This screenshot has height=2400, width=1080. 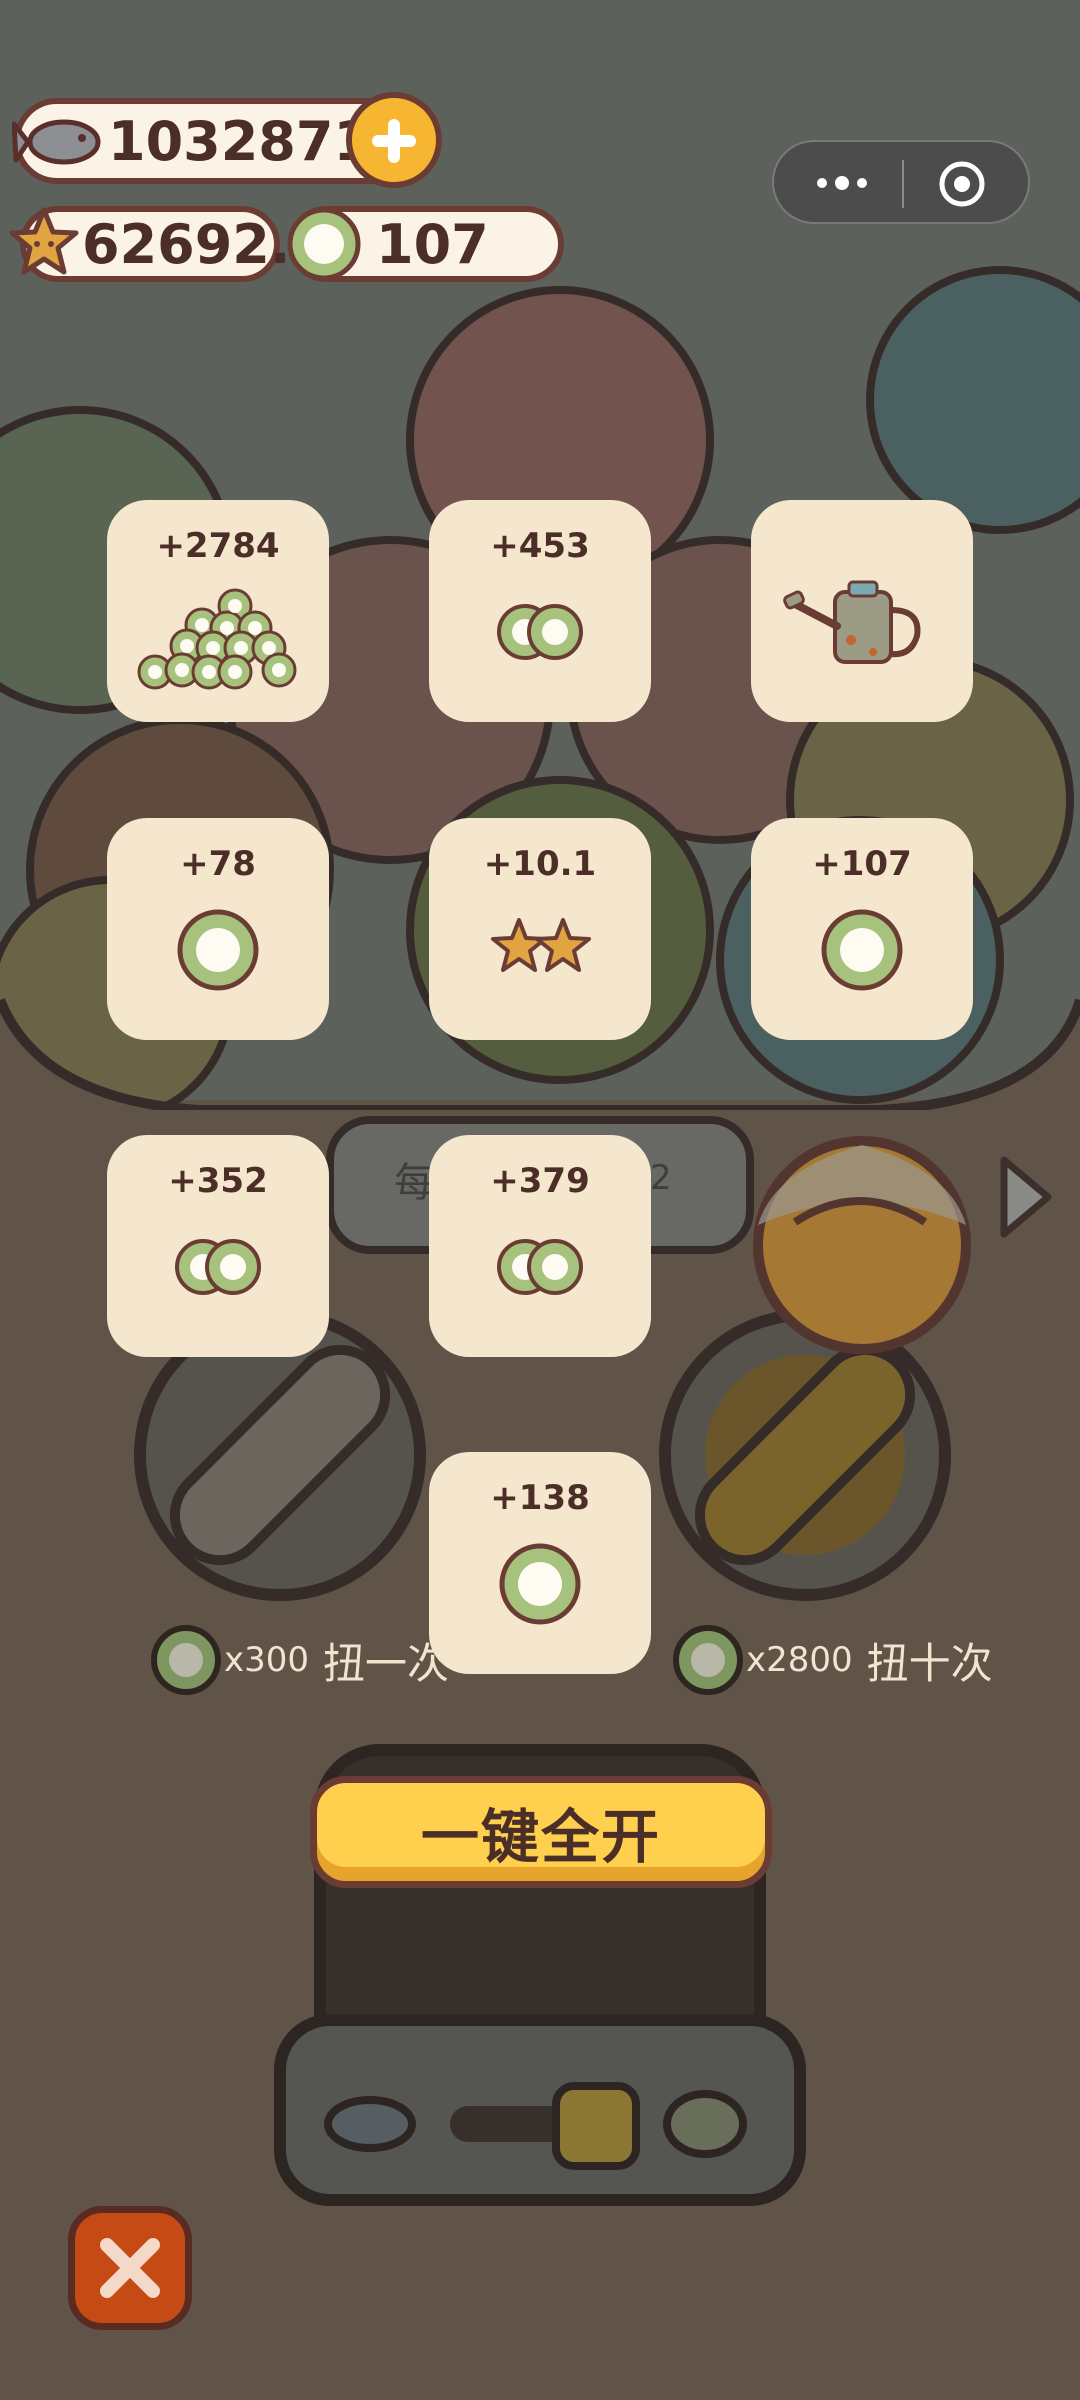 What do you see at coordinates (540, 1181) in the screenshot?
I see `reward-amount: +379` at bounding box center [540, 1181].